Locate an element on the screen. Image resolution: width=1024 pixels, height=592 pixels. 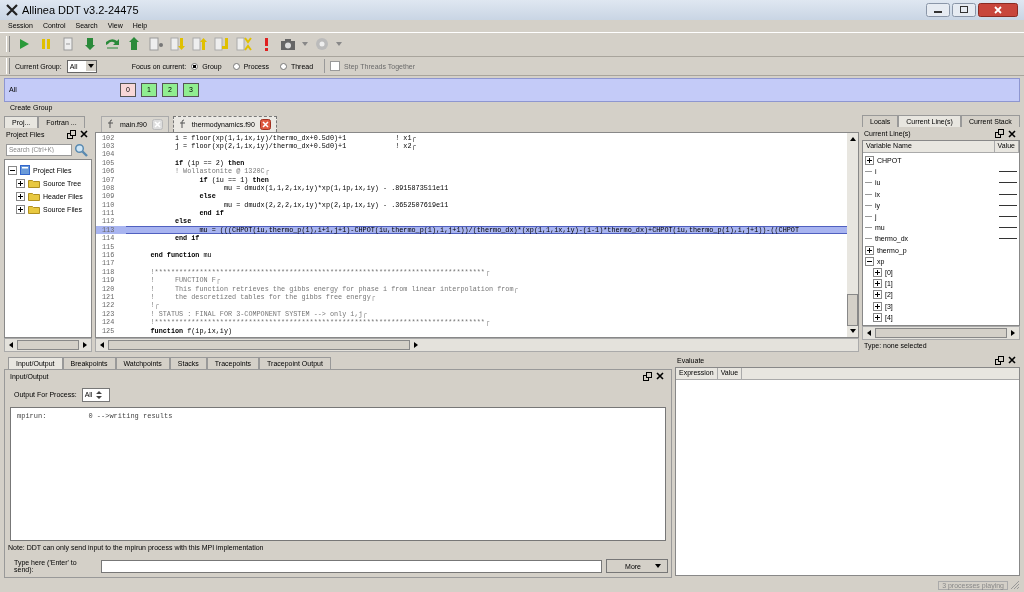
project-icon is located at coordinates (25, 170).